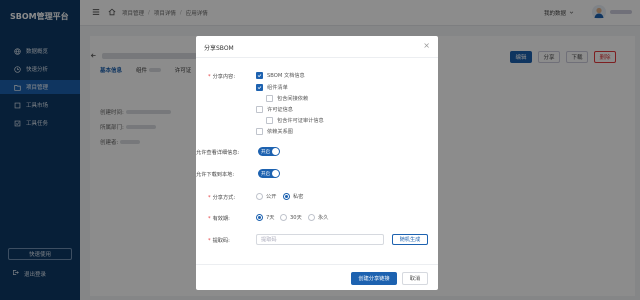  I want to click on option-label: 包含许可证审计信息, so click(300, 121).